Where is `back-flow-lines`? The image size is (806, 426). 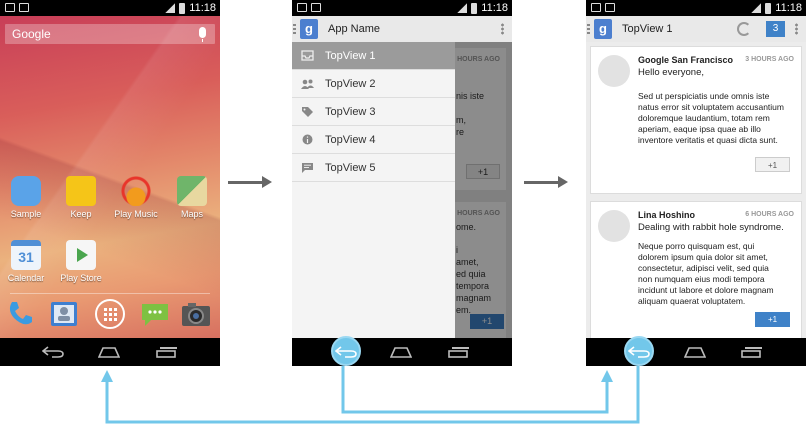 back-flow-lines is located at coordinates (370, 395).